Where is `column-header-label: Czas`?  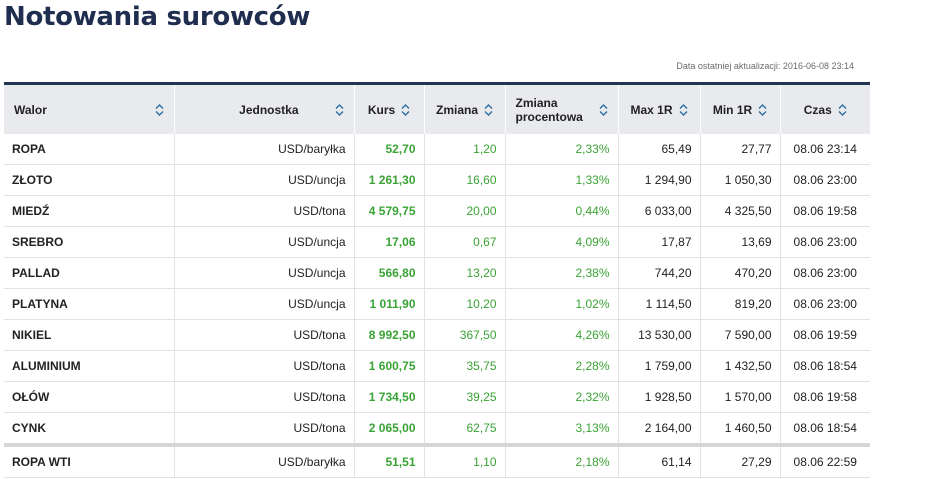 column-header-label: Czas is located at coordinates (817, 109).